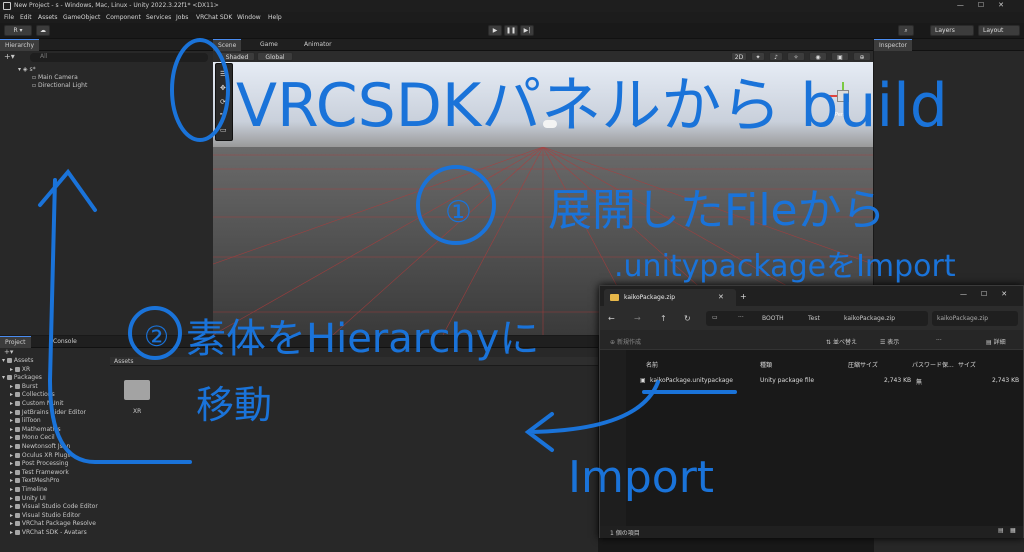  I want to click on project-tree-item: ▾ Packages, so click(22, 377).